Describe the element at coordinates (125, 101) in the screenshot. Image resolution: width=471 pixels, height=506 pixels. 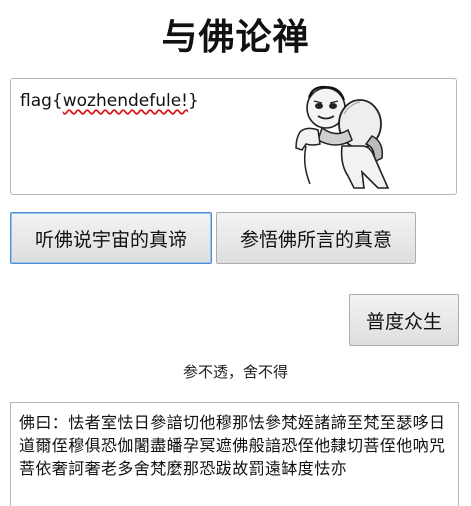
I see `spellcheck-underlined-word: wozhendefule!` at that location.